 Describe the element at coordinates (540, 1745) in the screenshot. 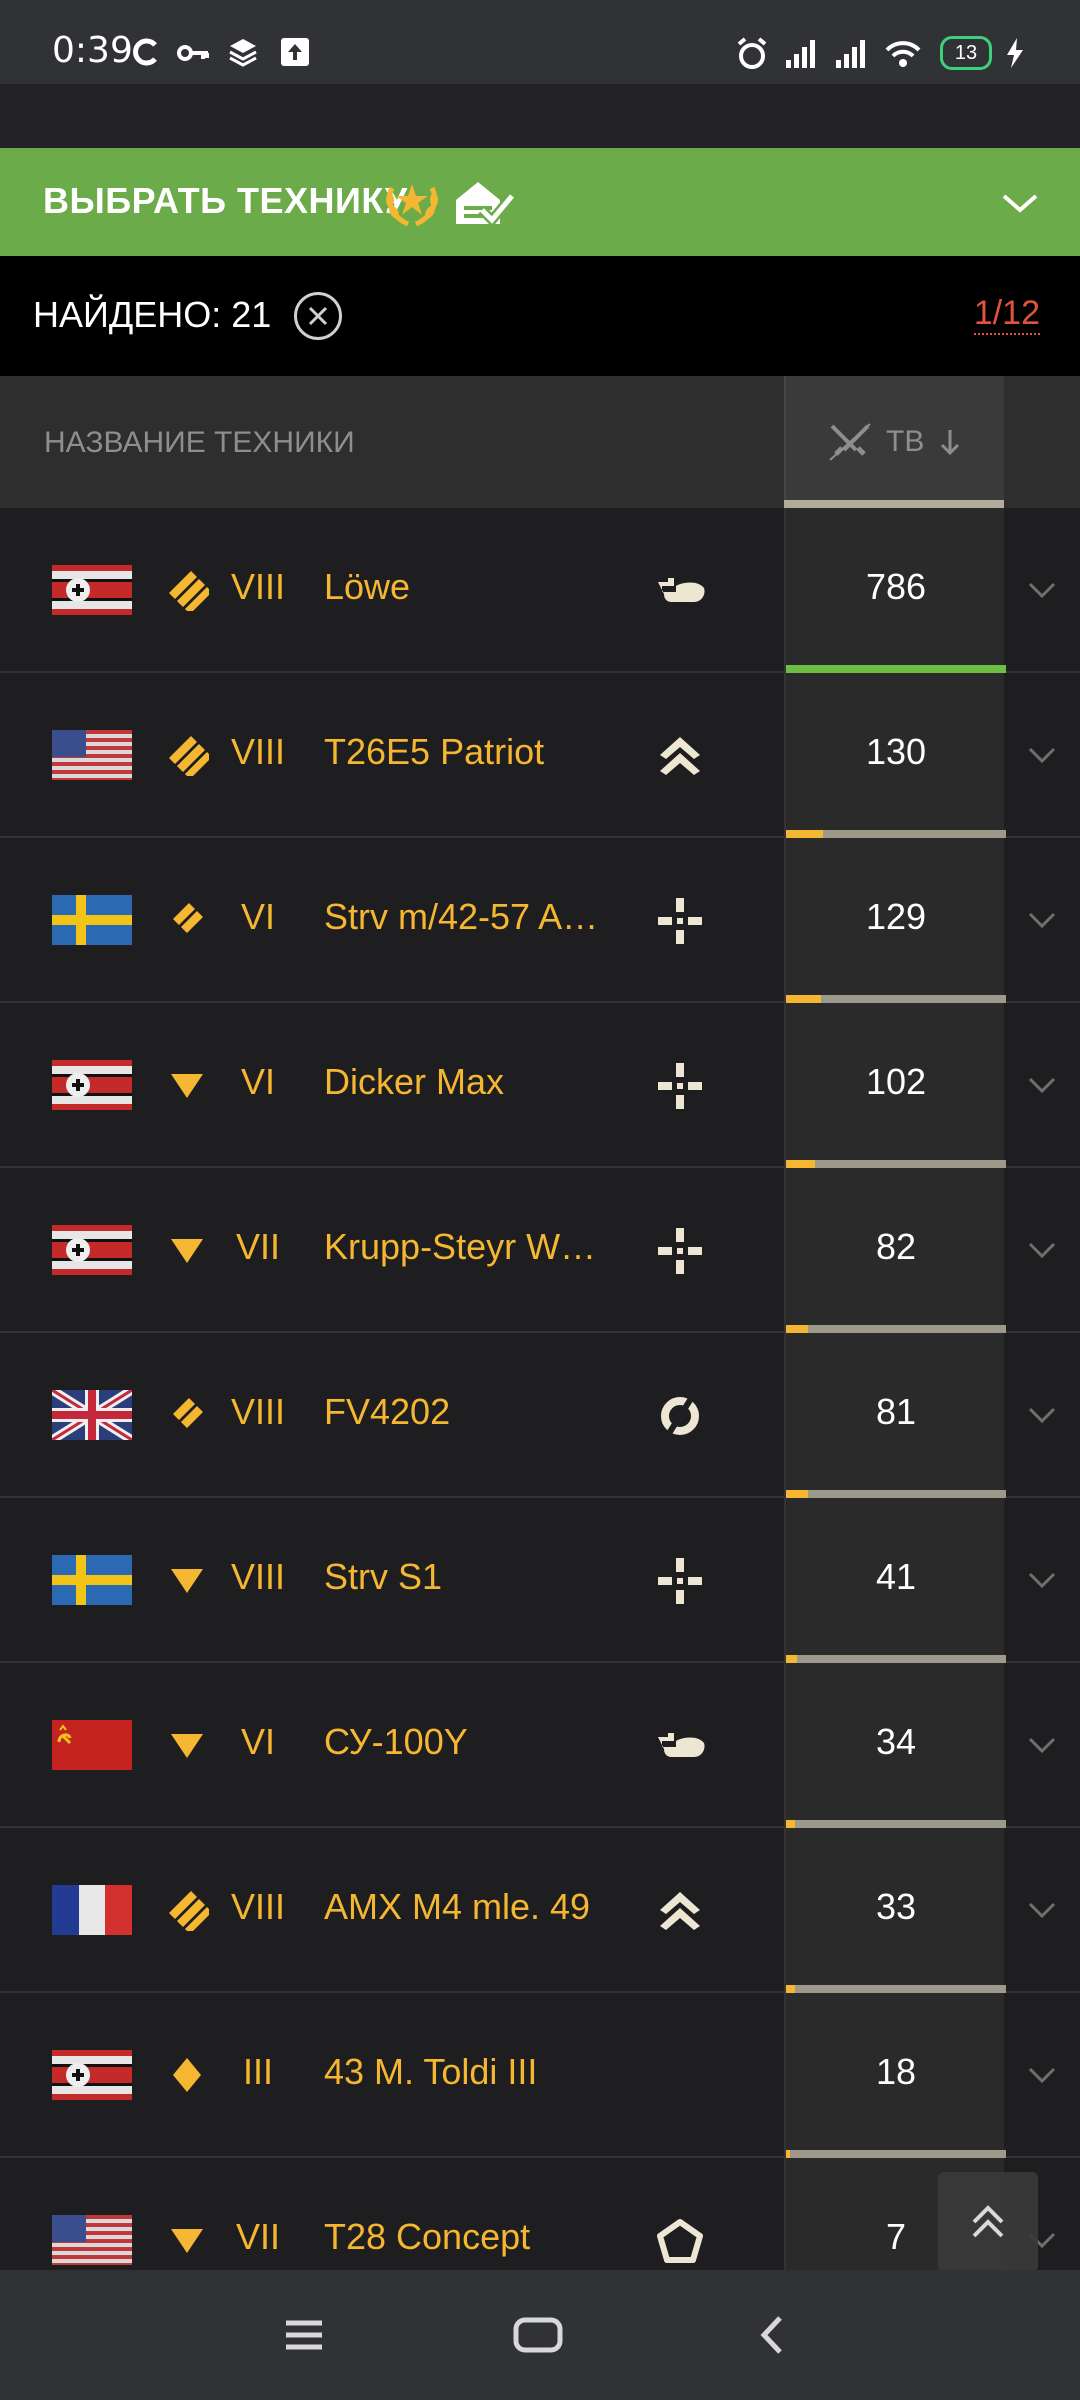

I see `vehicle-row: VI СУ-100Y 34` at that location.